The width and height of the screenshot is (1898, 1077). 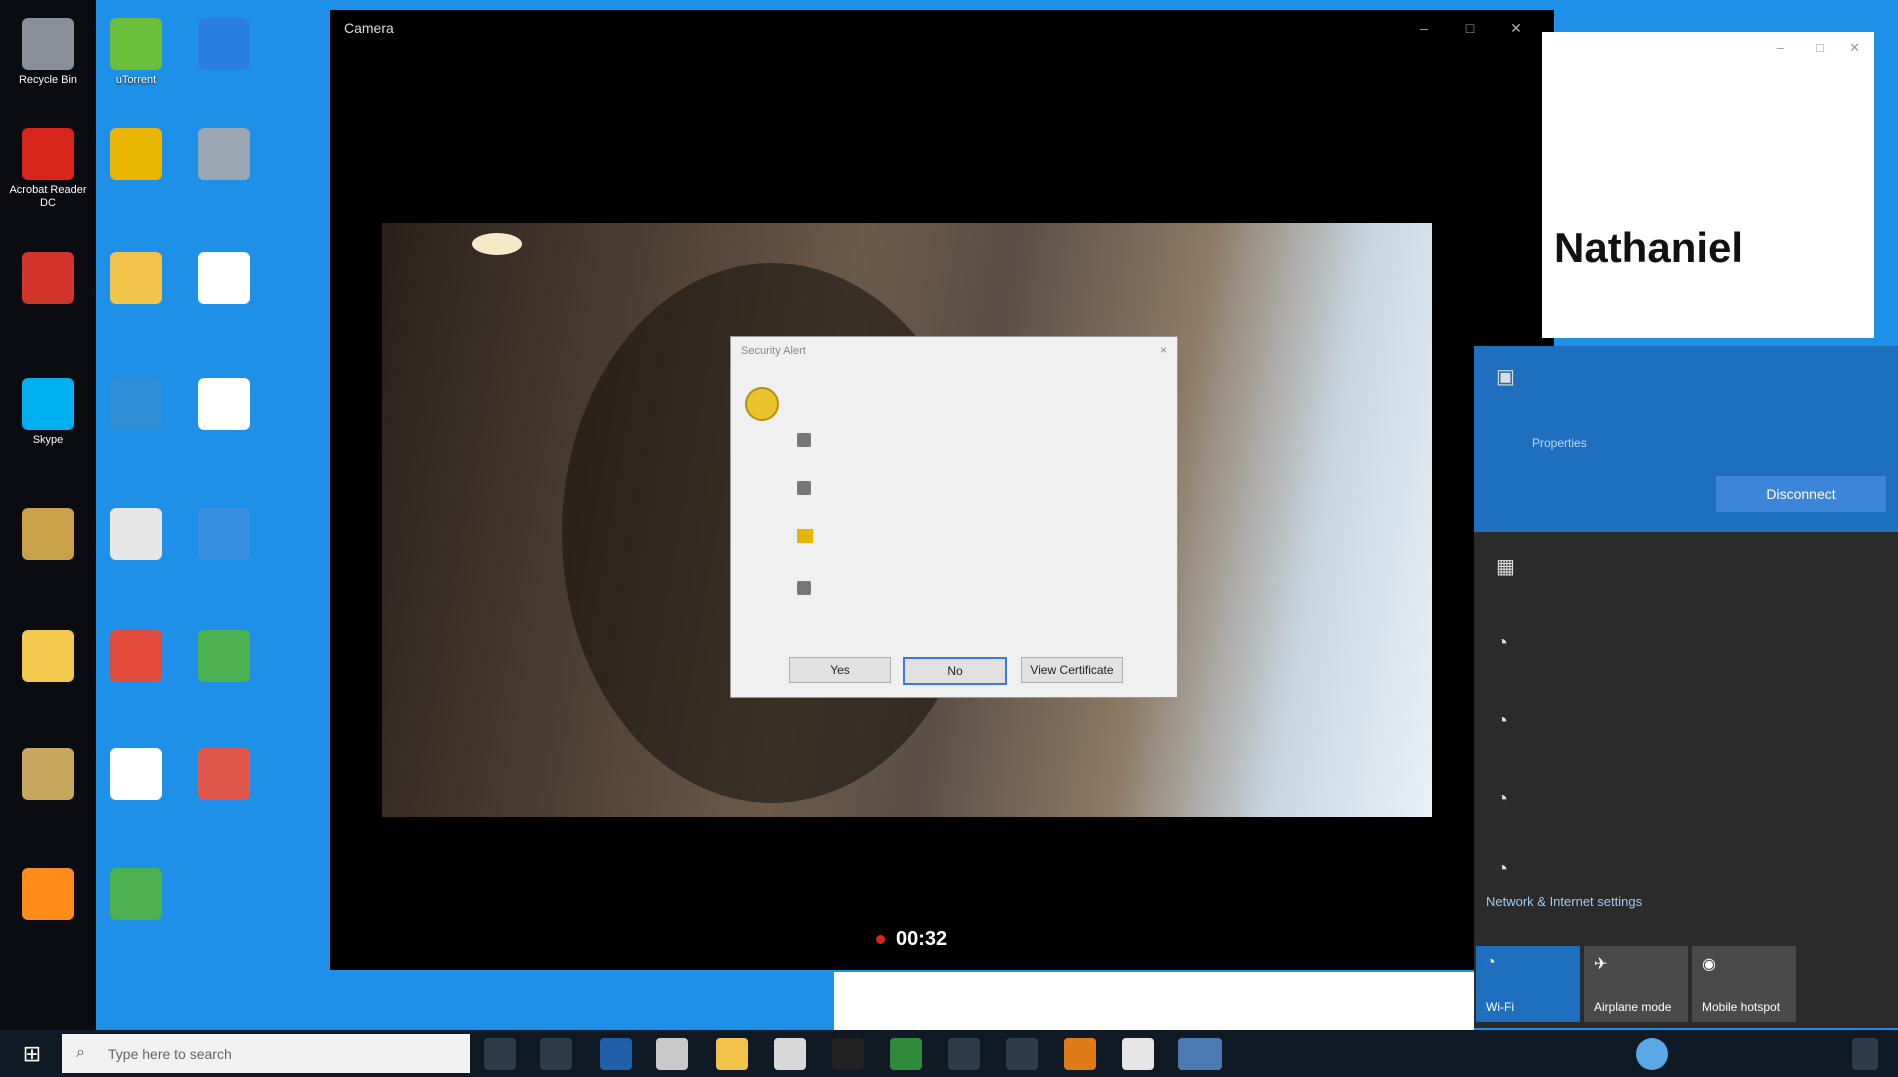 I want to click on desktop-icon: Recycle Bin, so click(x=48, y=52).